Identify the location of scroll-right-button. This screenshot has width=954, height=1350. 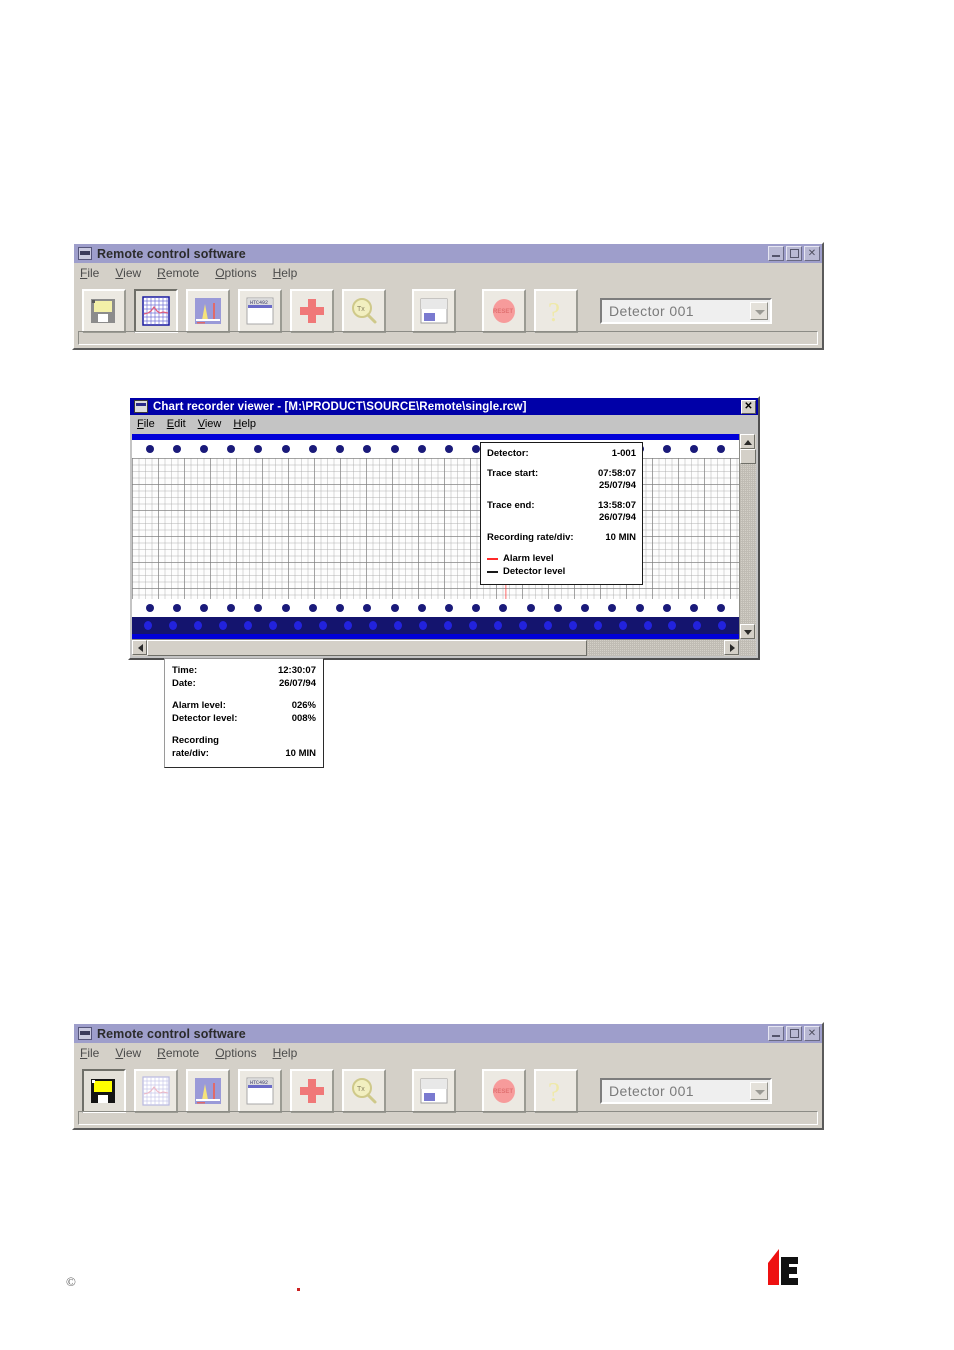
(731, 647).